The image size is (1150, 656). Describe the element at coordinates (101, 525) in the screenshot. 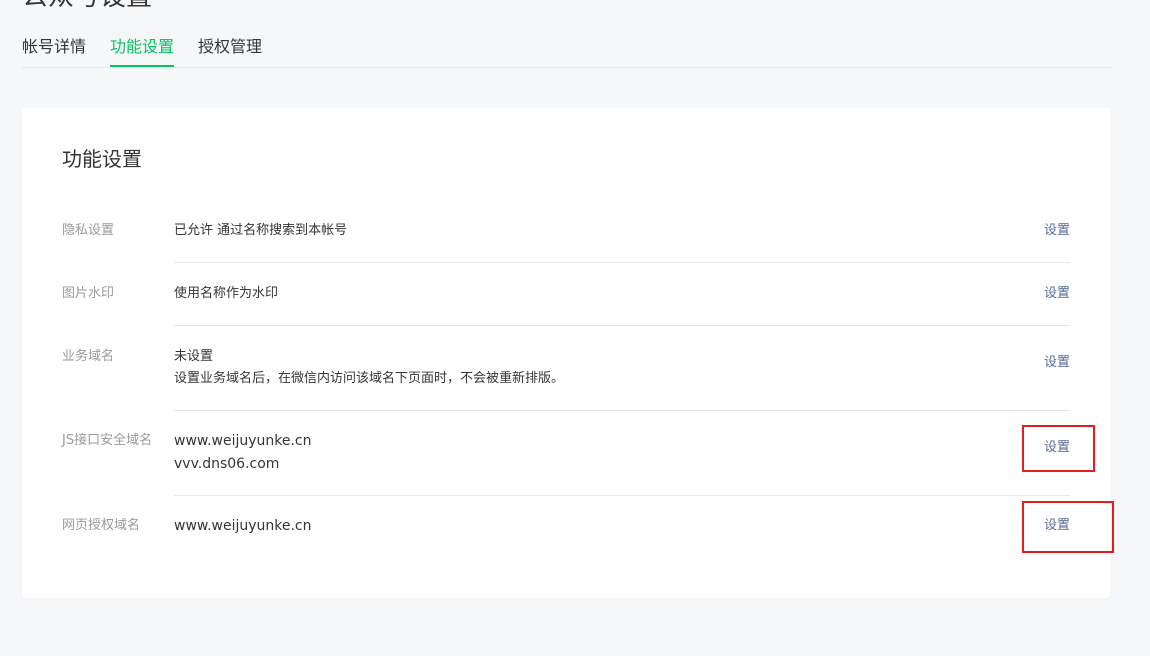

I see `row-label: 网页授权域名` at that location.